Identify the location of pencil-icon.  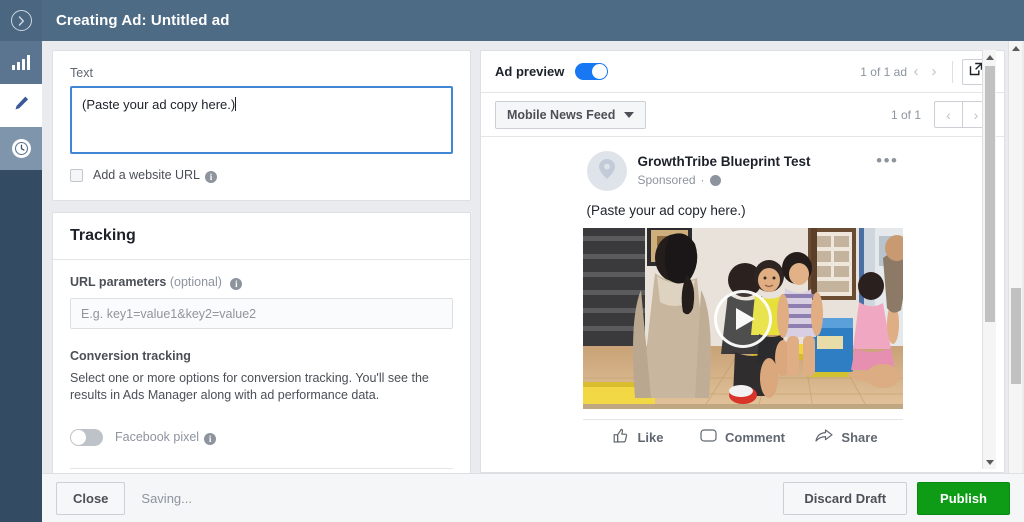
(21, 106).